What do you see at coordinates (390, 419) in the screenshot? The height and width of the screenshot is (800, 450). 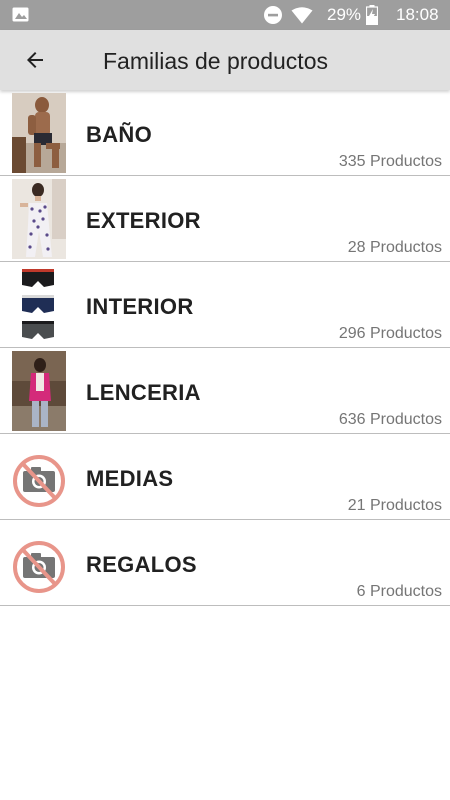 I see `family-product-count: 636 Productos` at bounding box center [390, 419].